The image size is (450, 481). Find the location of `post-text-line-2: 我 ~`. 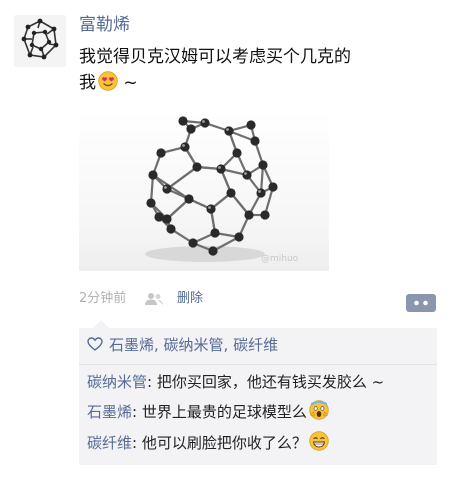

post-text-line-2: 我 ~ is located at coordinates (259, 83).